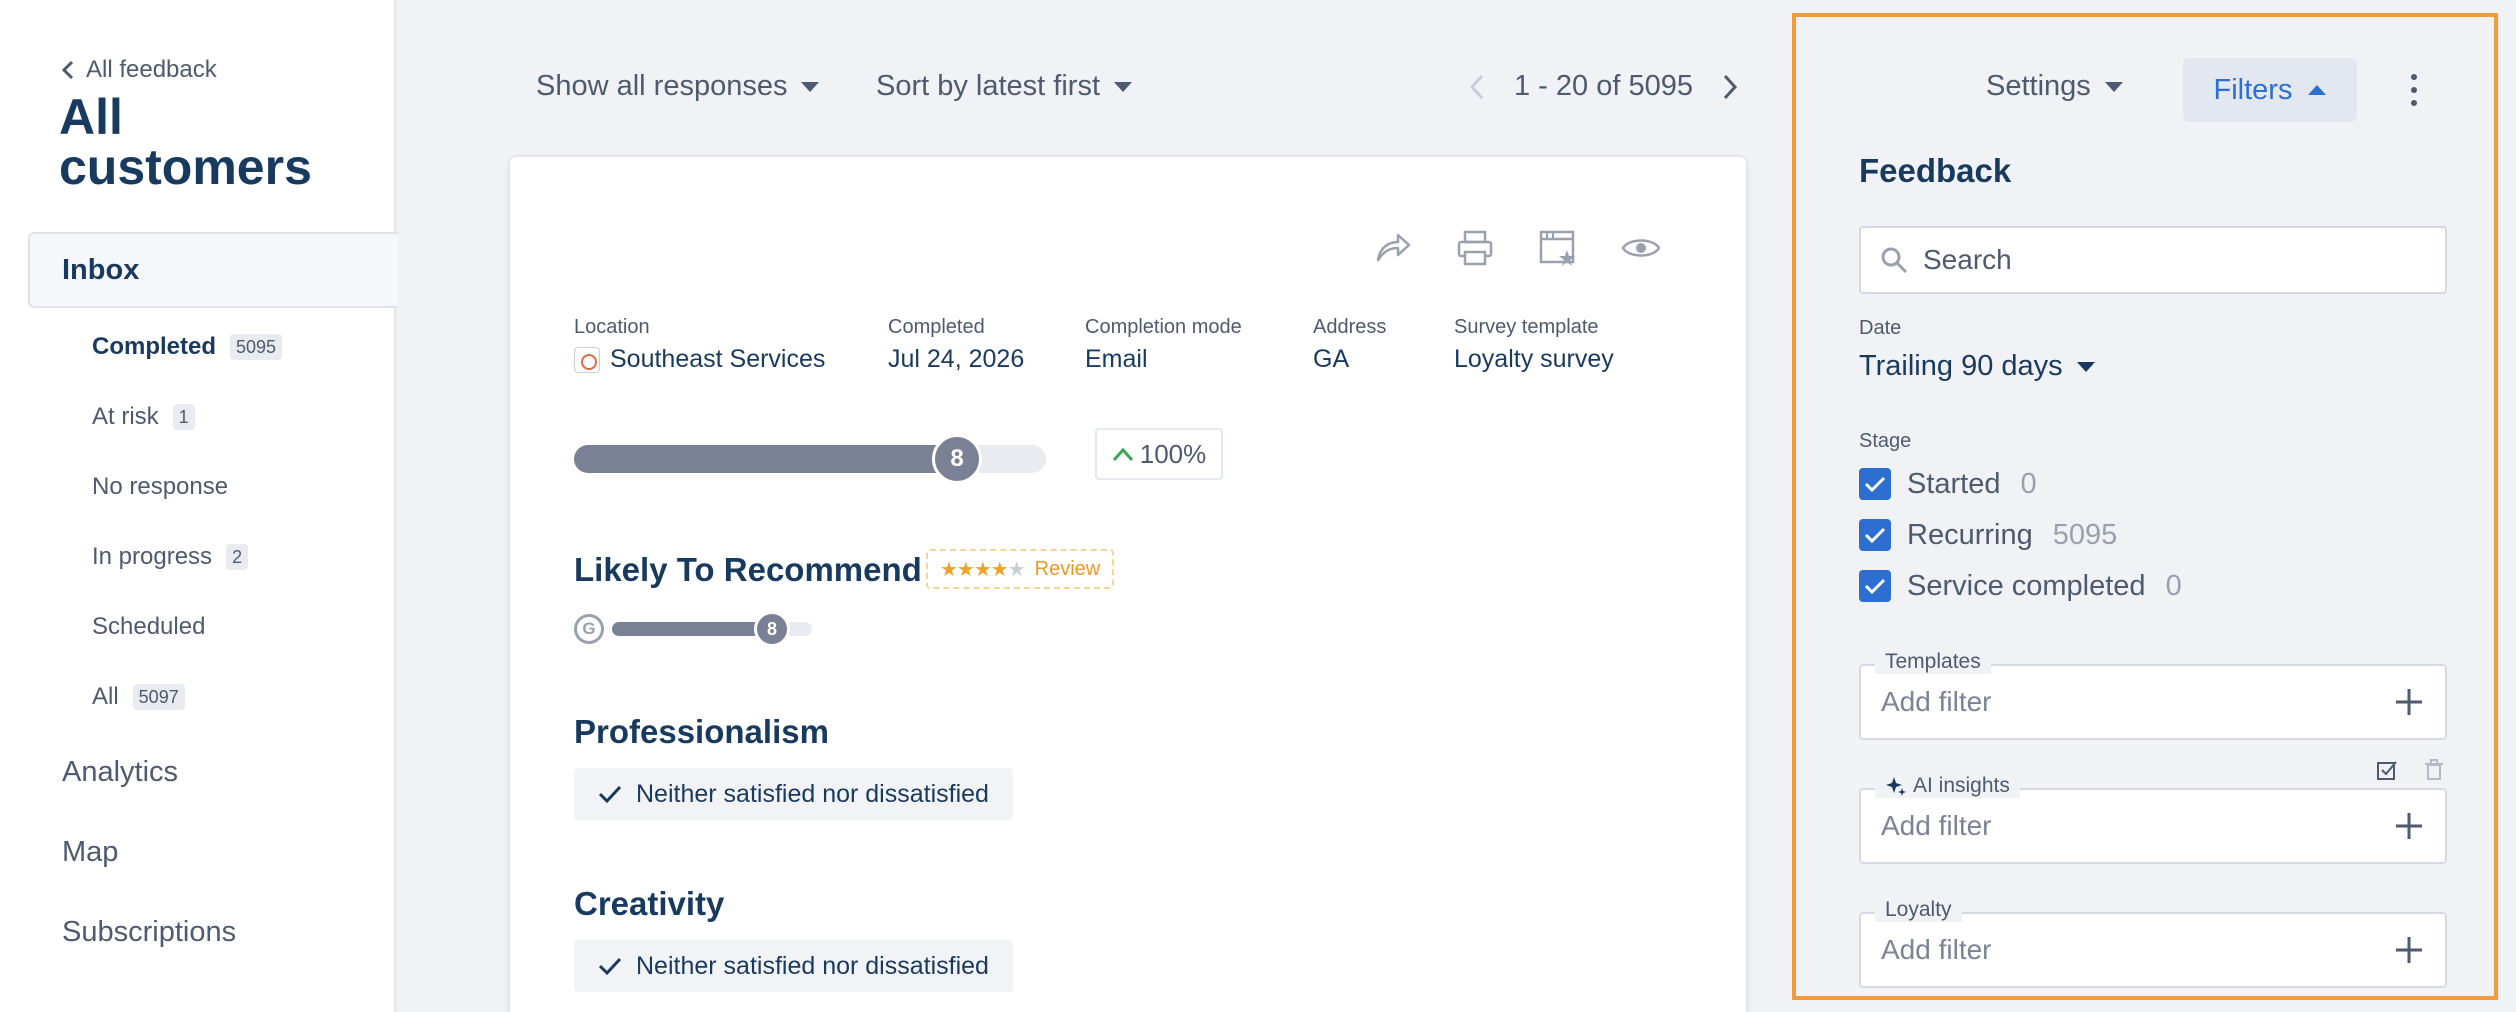 The image size is (2516, 1012). Describe the element at coordinates (649, 903) in the screenshot. I see `question-title: Creativity` at that location.